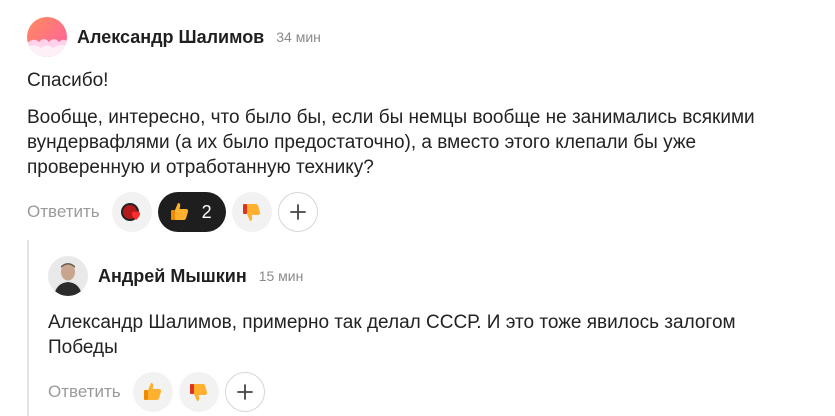 The height and width of the screenshot is (416, 835). I want to click on comment-header: Александр Шалимов 34 мин, so click(174, 37).